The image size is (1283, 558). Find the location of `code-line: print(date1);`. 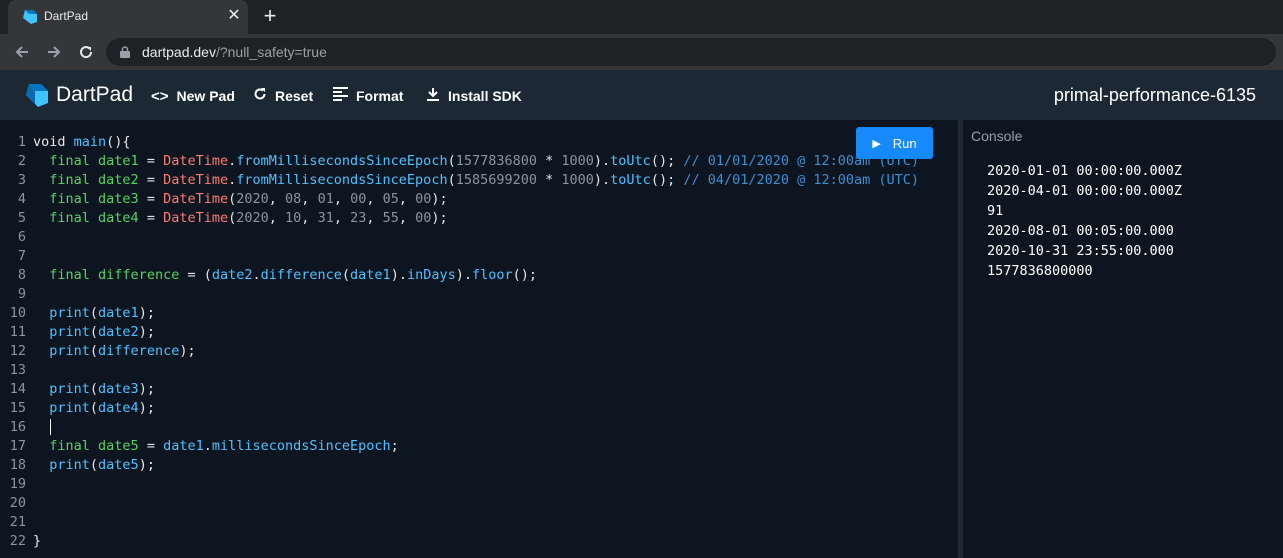

code-line: print(date1); is located at coordinates (102, 313).